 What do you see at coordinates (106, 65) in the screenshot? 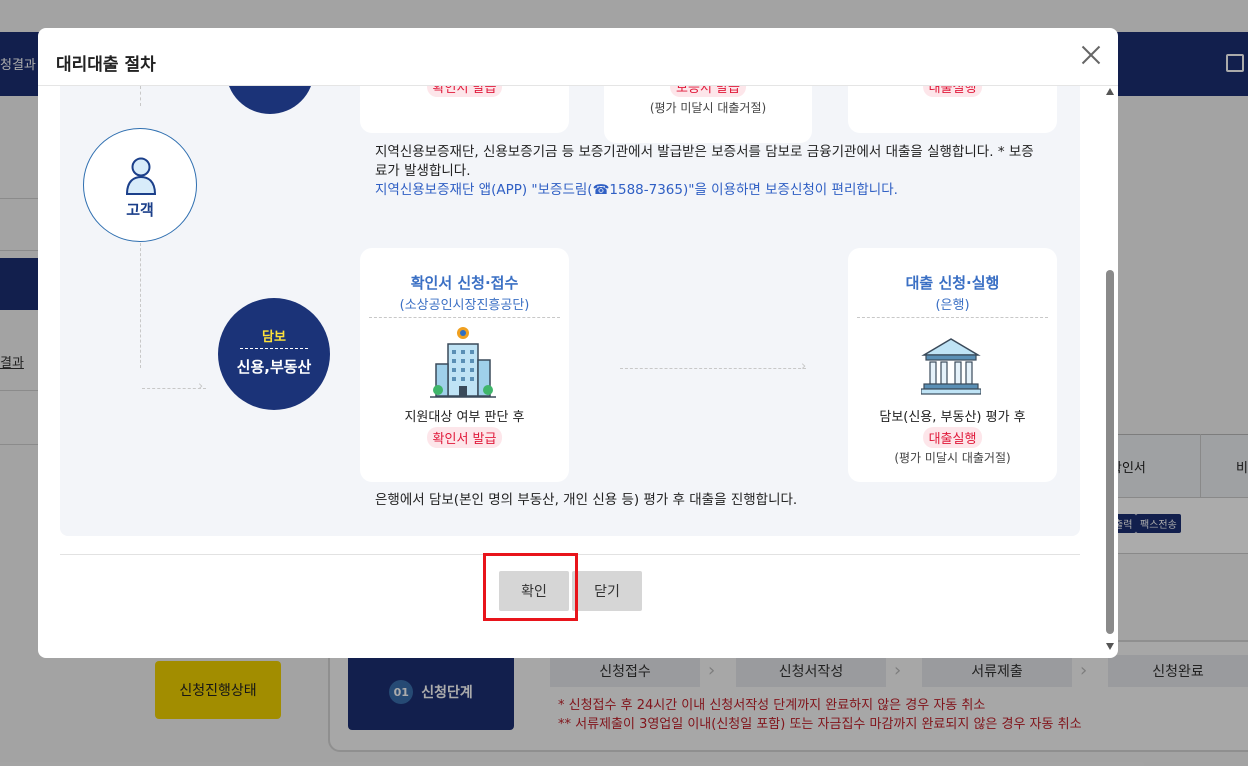
I see `modal-title: 대리대출 절차` at bounding box center [106, 65].